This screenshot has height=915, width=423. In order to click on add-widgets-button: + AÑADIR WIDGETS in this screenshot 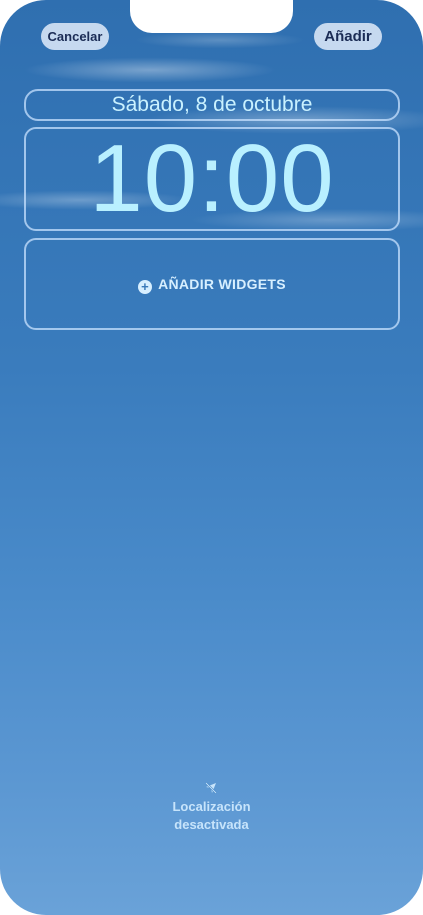, I will do `click(212, 285)`.